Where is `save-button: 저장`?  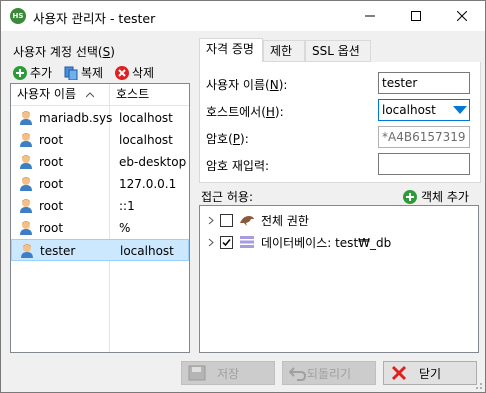 save-button: 저장 is located at coordinates (228, 373).